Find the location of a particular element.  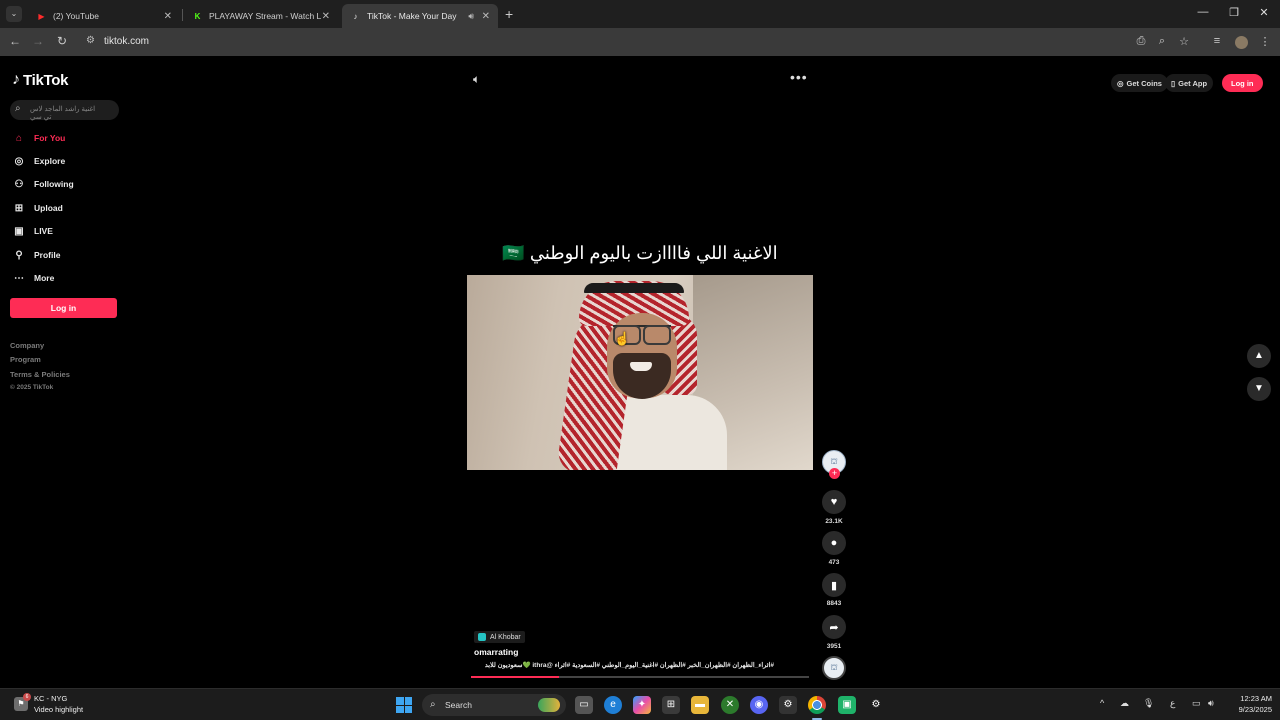

speaker-icon: 🔊︎ is located at coordinates (471, 16).